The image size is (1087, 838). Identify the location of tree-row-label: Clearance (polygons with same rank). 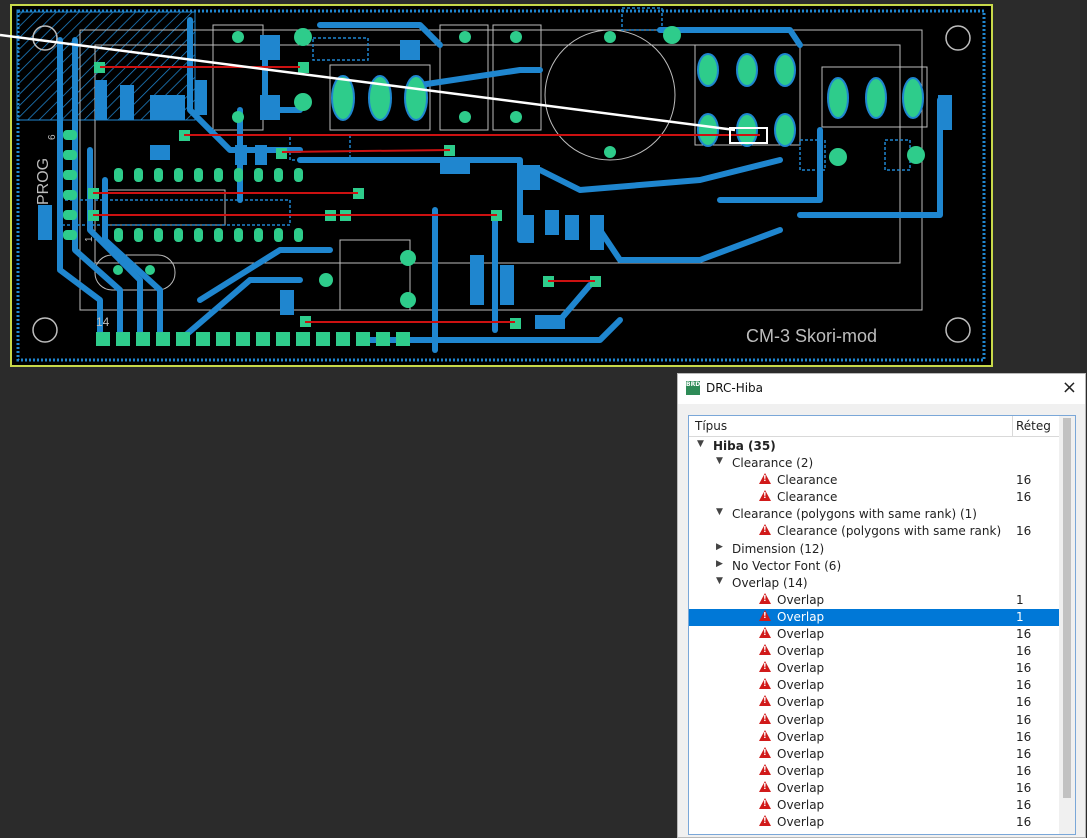
(889, 531).